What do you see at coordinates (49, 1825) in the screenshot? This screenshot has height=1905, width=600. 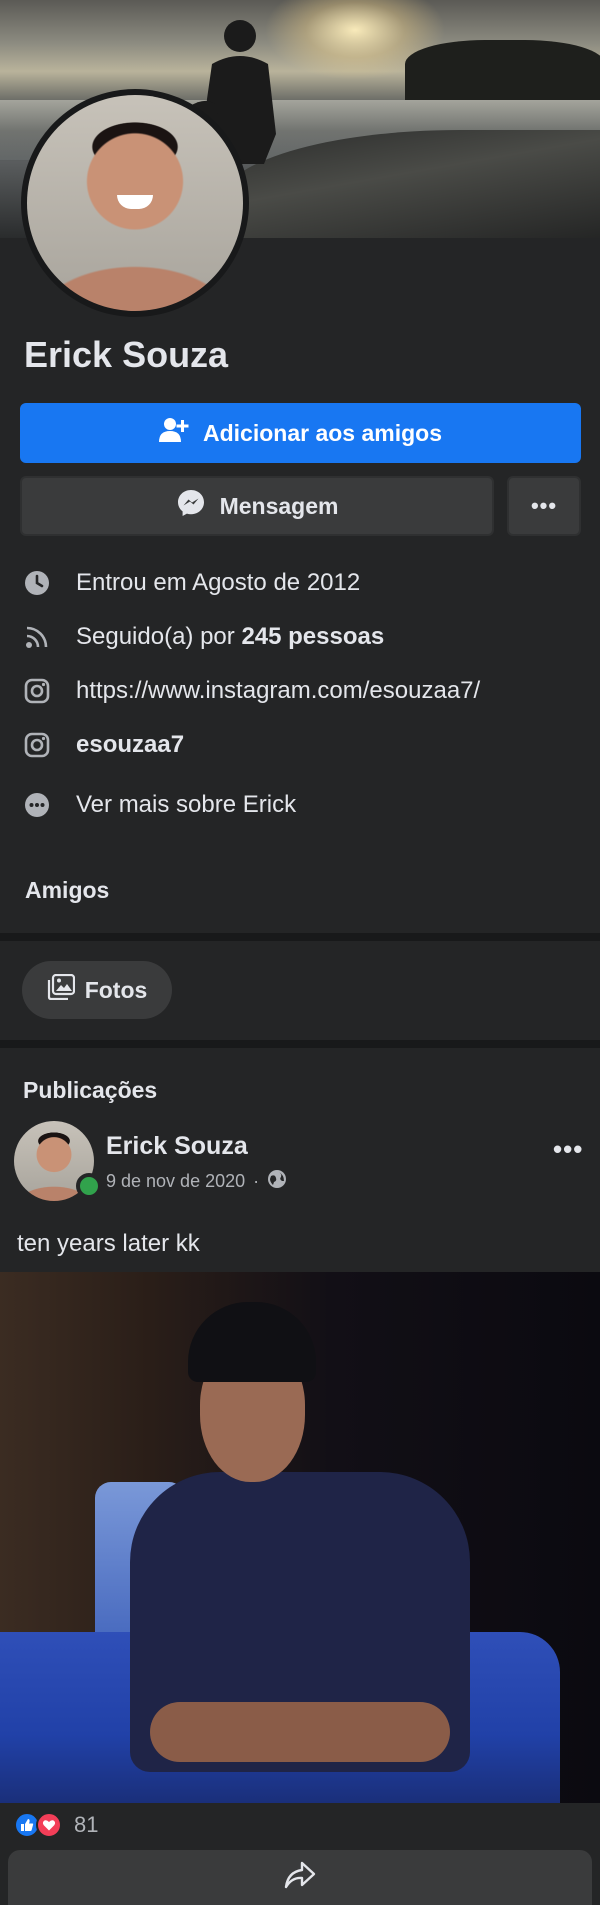 I see `love-reaction-icon` at bounding box center [49, 1825].